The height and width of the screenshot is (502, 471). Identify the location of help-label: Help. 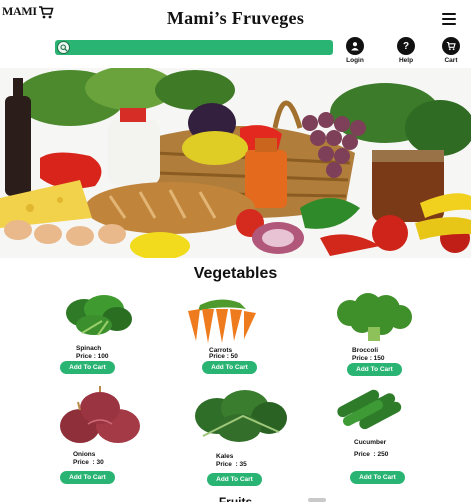
(406, 60).